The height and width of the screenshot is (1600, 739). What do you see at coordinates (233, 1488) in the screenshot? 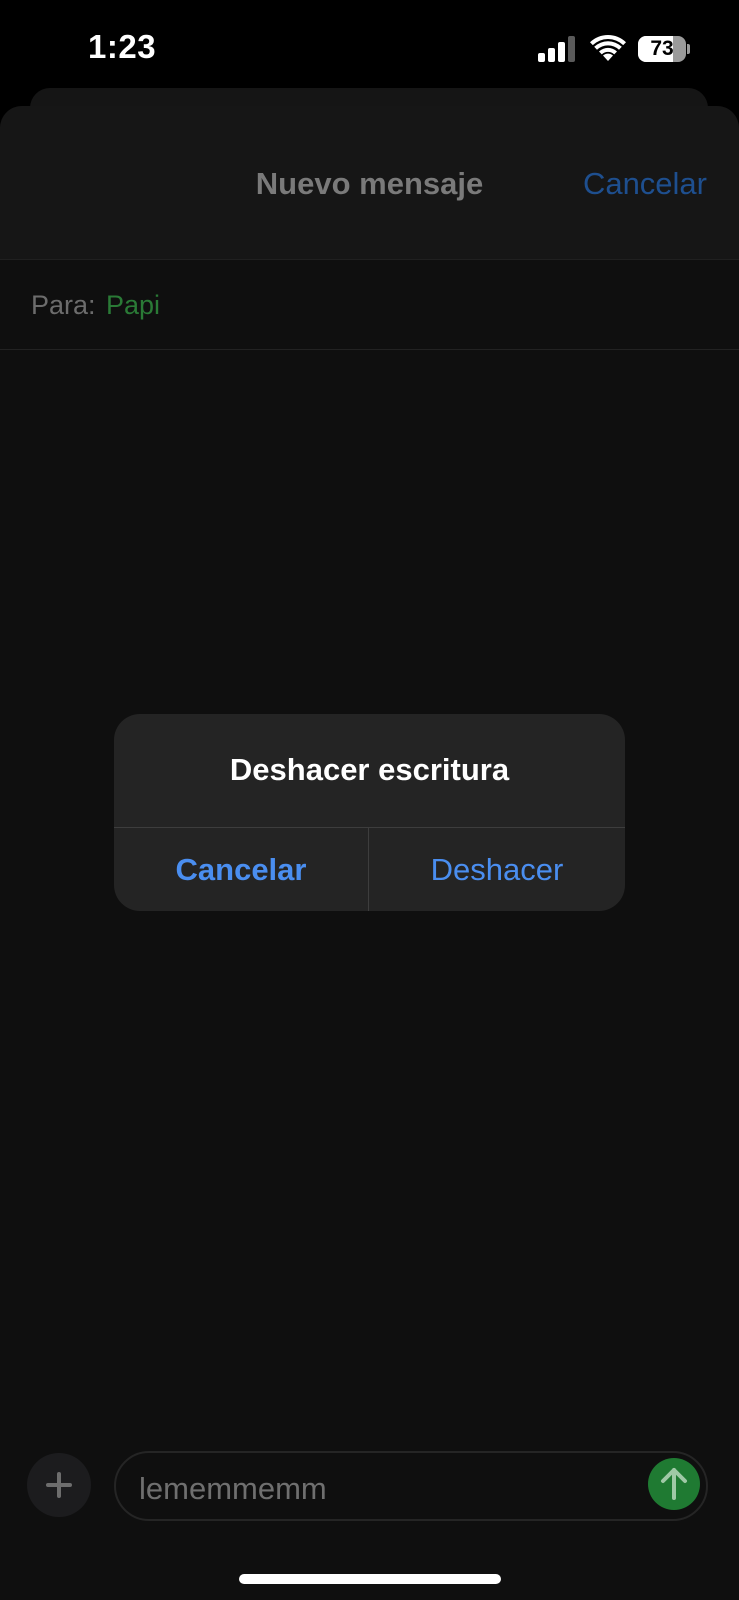
I see `message-text: lememmemm` at bounding box center [233, 1488].